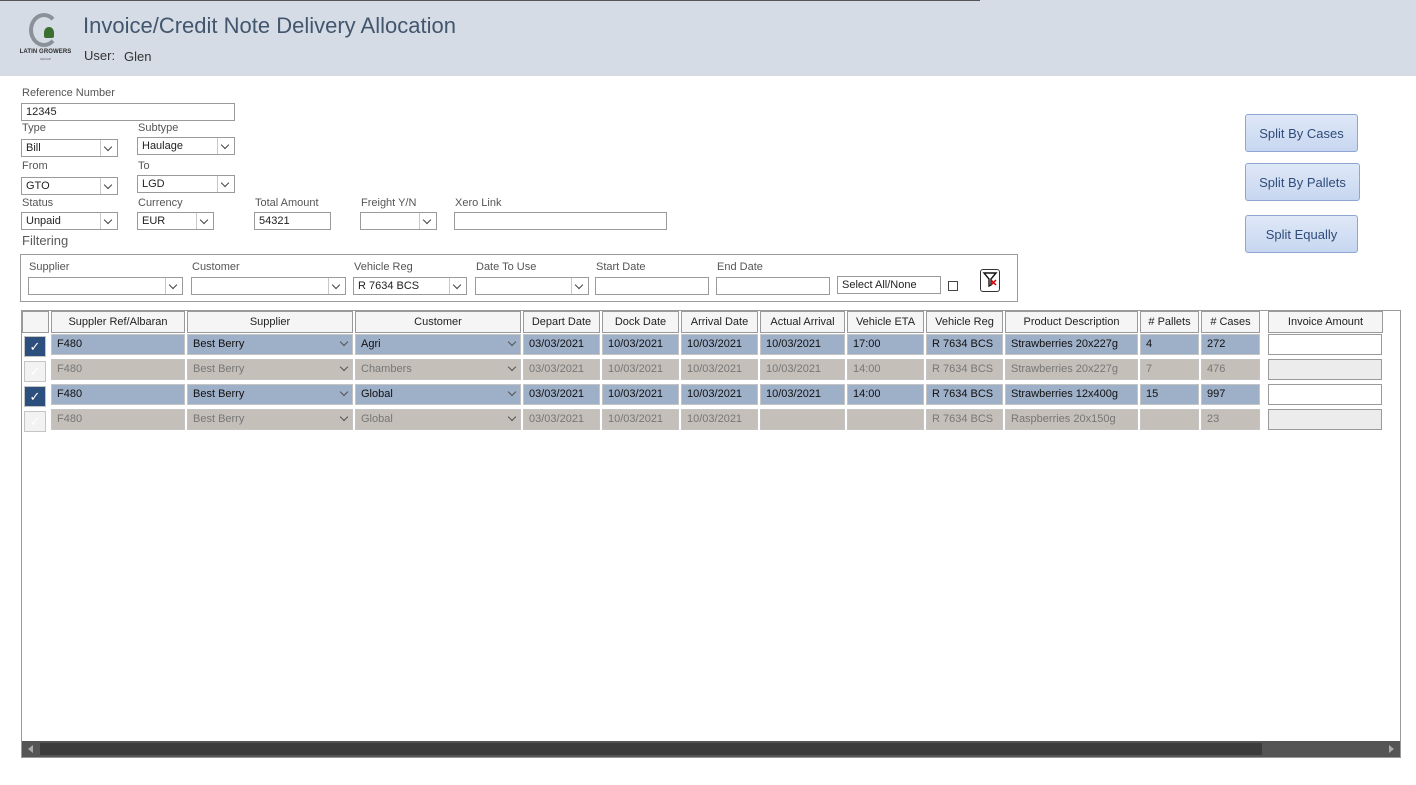 This screenshot has height=785, width=1416. I want to click on col-header-vehicle-eta: Vehicle ETA, so click(885, 322).